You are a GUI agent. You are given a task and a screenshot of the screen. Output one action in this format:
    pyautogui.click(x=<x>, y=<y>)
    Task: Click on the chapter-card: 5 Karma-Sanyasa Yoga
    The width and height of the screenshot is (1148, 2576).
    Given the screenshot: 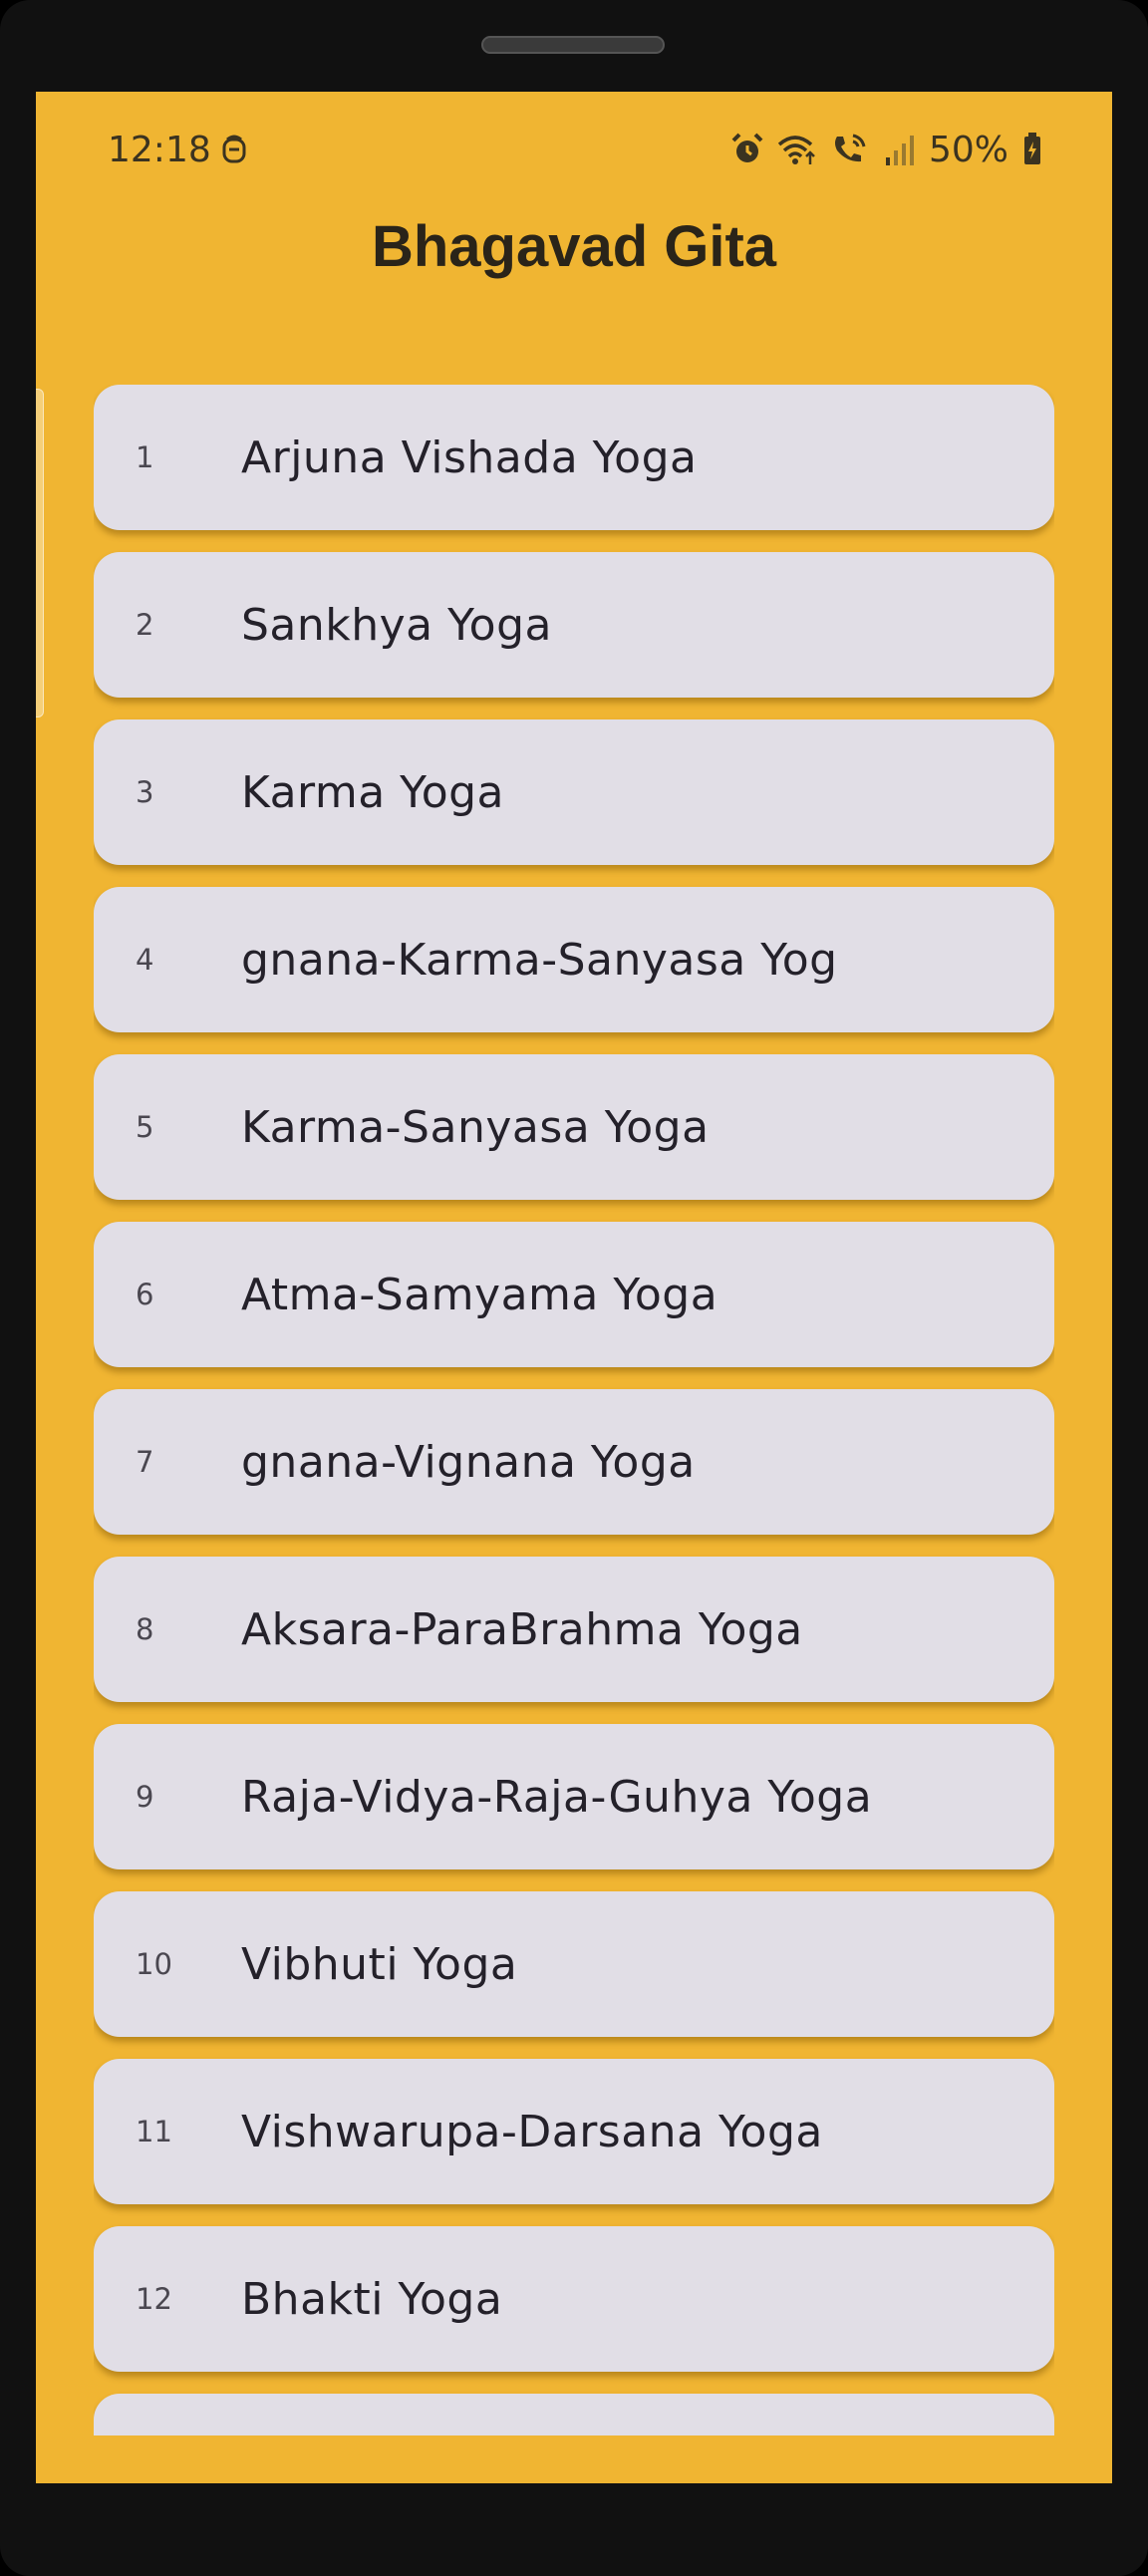 What is the action you would take?
    pyautogui.click(x=574, y=1127)
    